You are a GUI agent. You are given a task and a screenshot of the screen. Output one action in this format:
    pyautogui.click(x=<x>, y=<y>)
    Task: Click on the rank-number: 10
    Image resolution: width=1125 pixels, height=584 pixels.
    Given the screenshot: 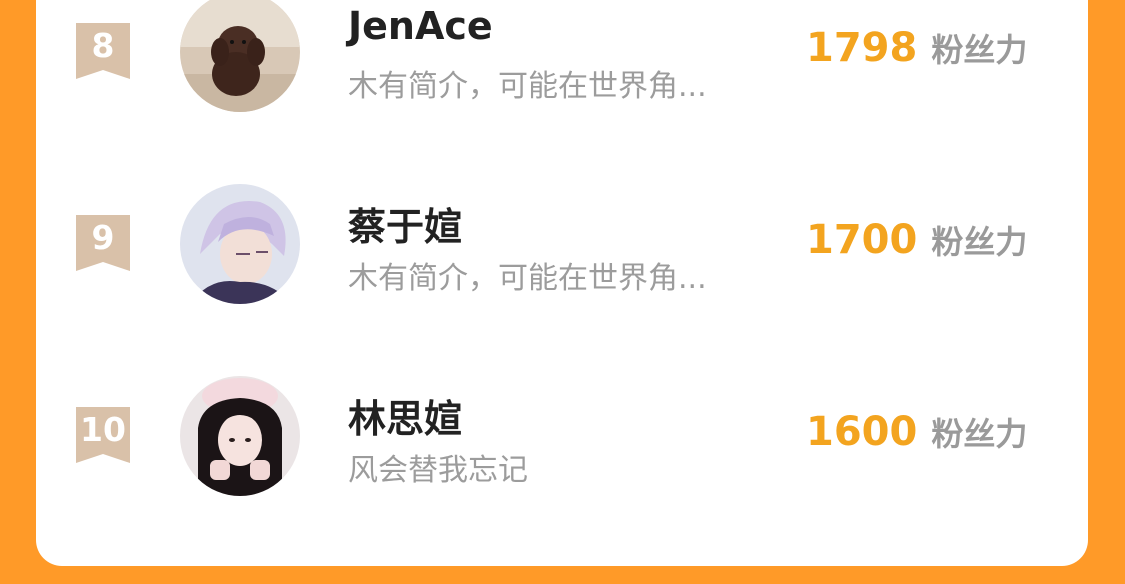 What is the action you would take?
    pyautogui.click(x=103, y=429)
    